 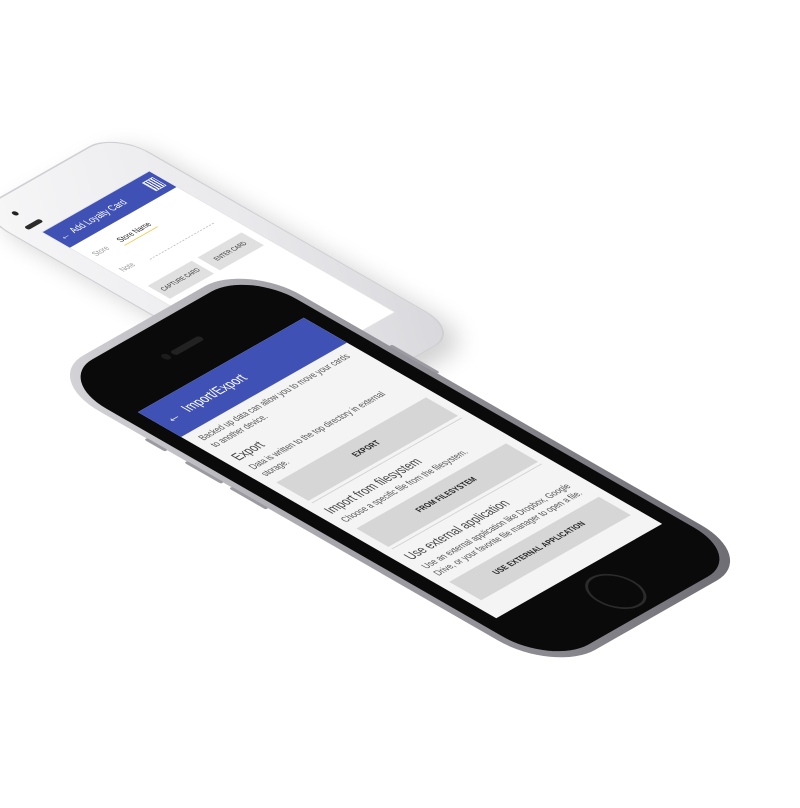 What do you see at coordinates (616, 591) in the screenshot?
I see `home-button` at bounding box center [616, 591].